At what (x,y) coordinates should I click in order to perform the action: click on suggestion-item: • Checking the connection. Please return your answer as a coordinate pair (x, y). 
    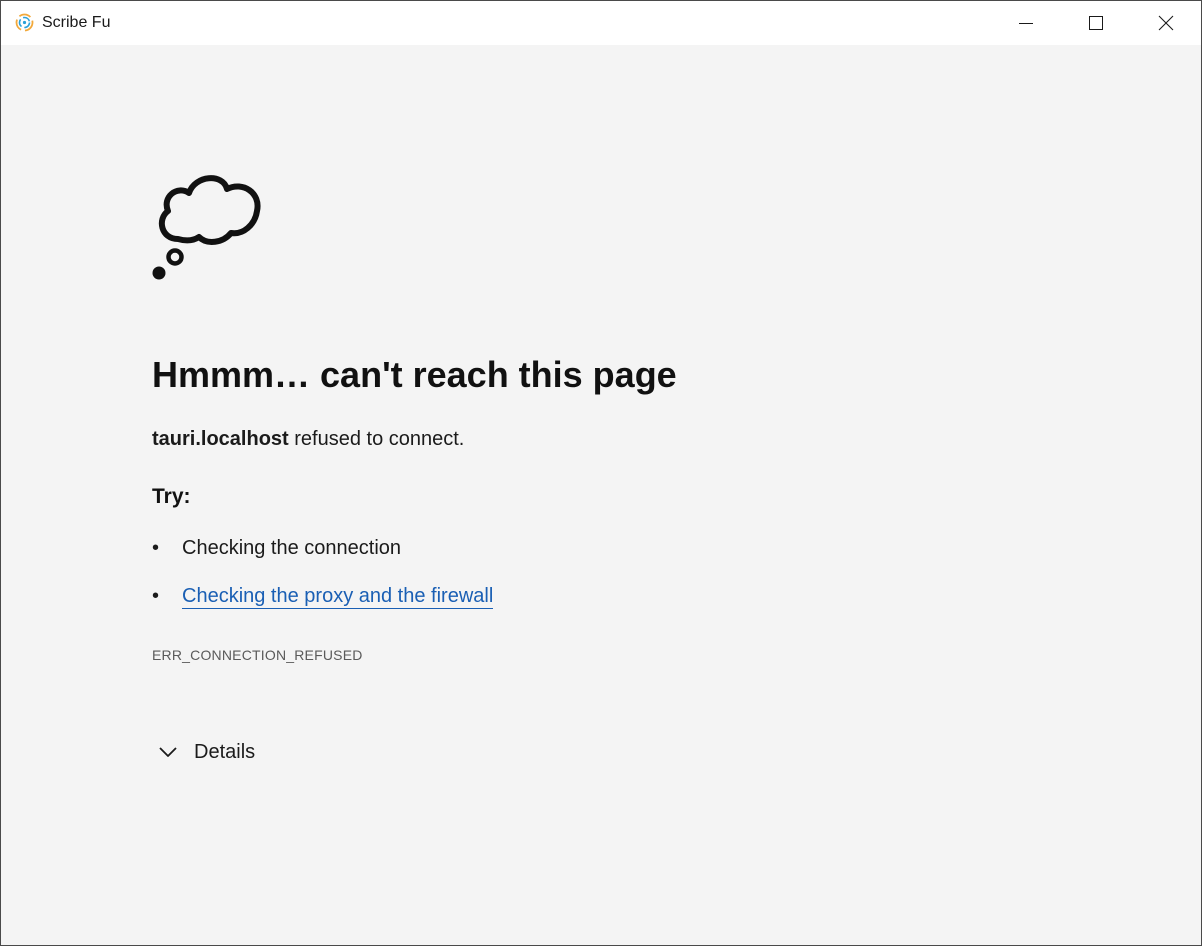
    Looking at the image, I should click on (276, 548).